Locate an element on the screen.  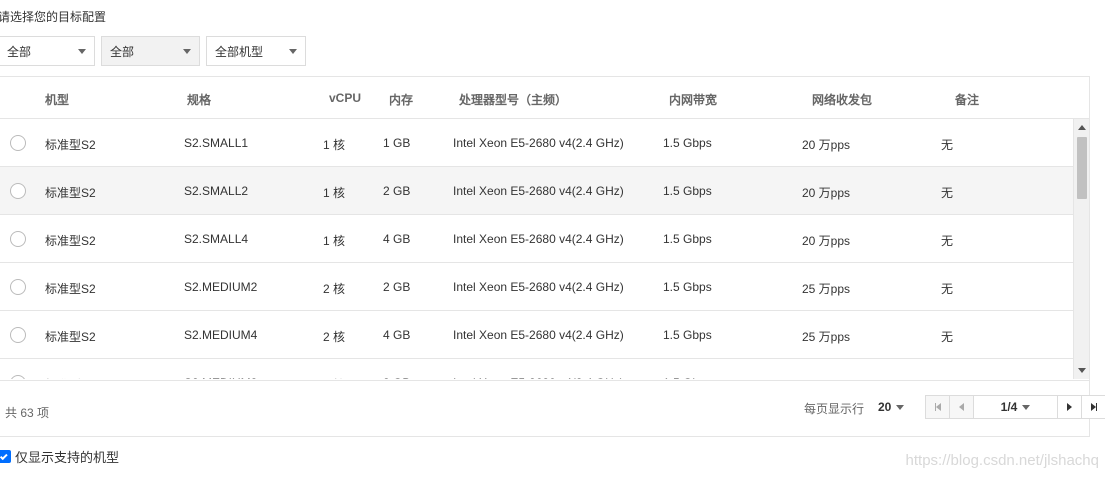
filter-select-1: 全部 is located at coordinates (47, 51).